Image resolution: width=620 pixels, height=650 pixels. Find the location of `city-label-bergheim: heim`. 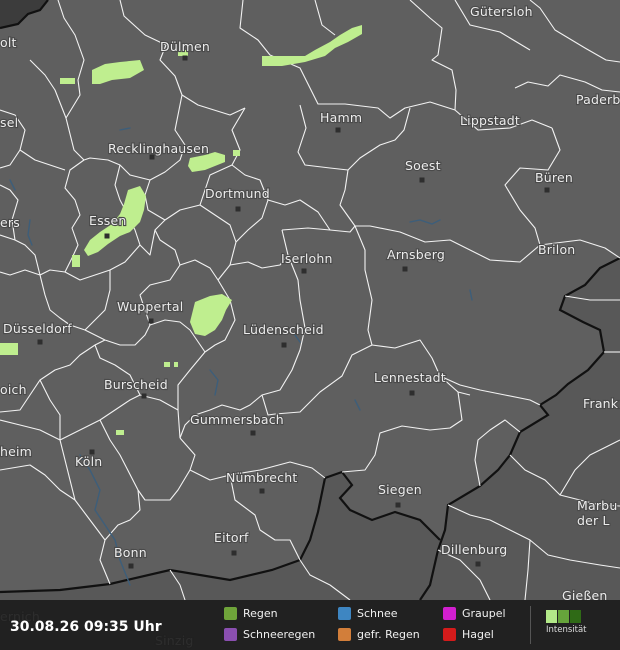

city-label-bergheim: heim is located at coordinates (16, 451).